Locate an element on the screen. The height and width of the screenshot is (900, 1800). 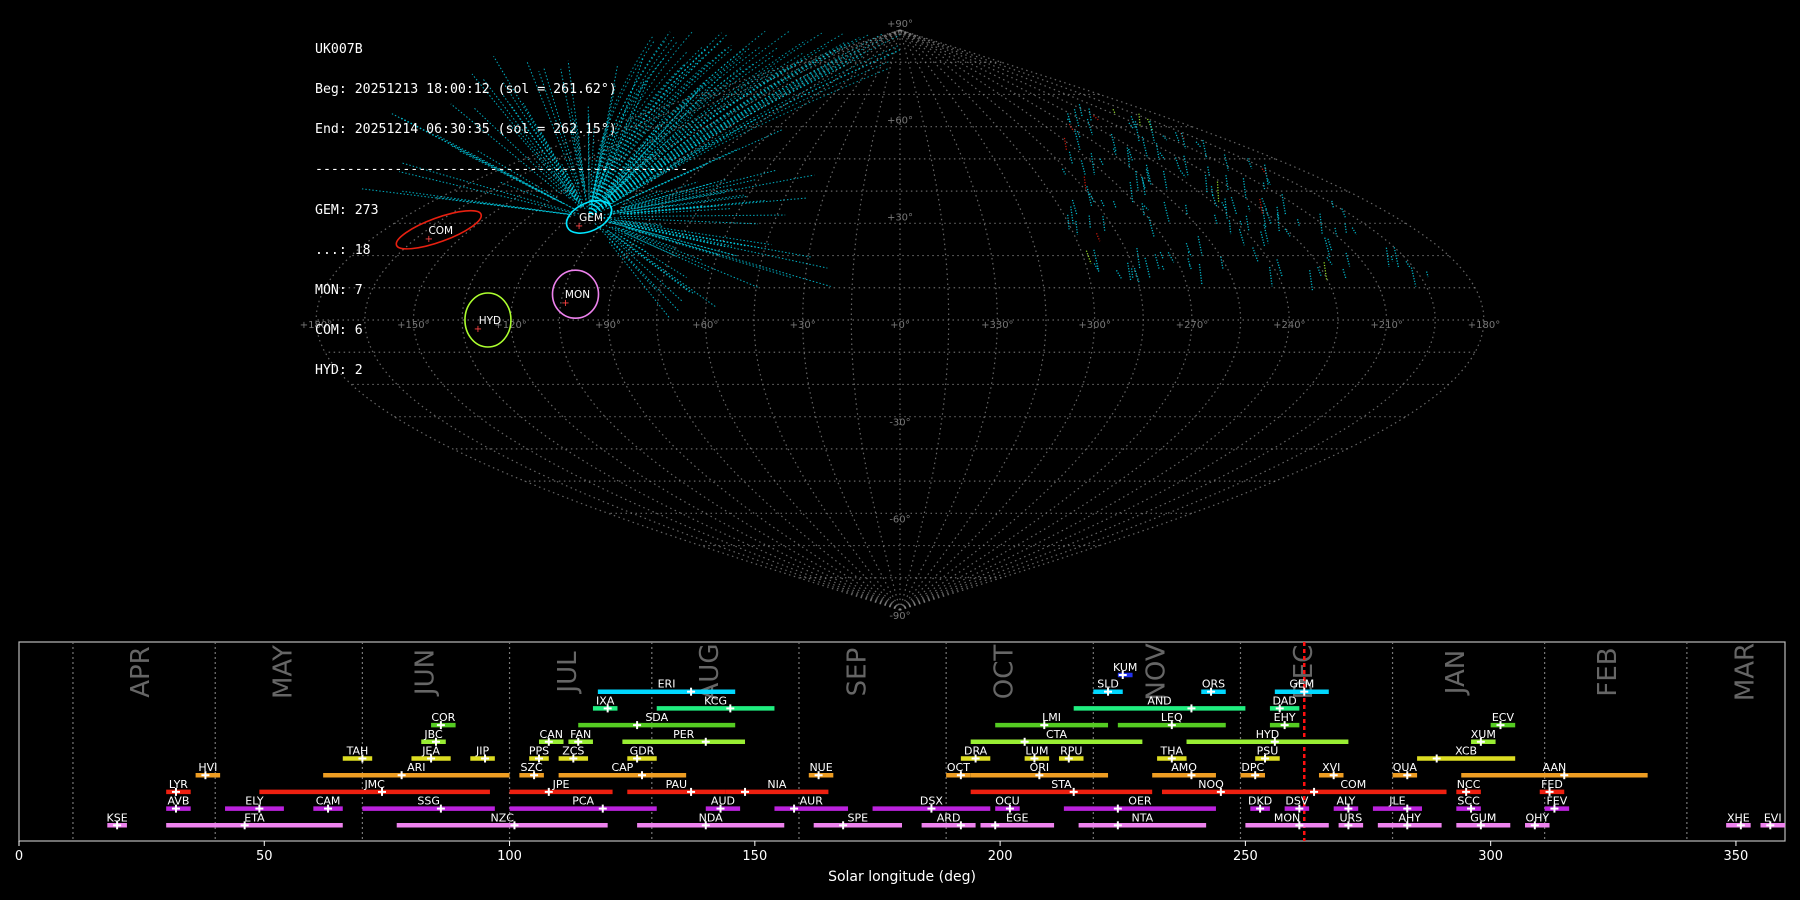
count-sporadic: ...: 18 is located at coordinates (343, 250).